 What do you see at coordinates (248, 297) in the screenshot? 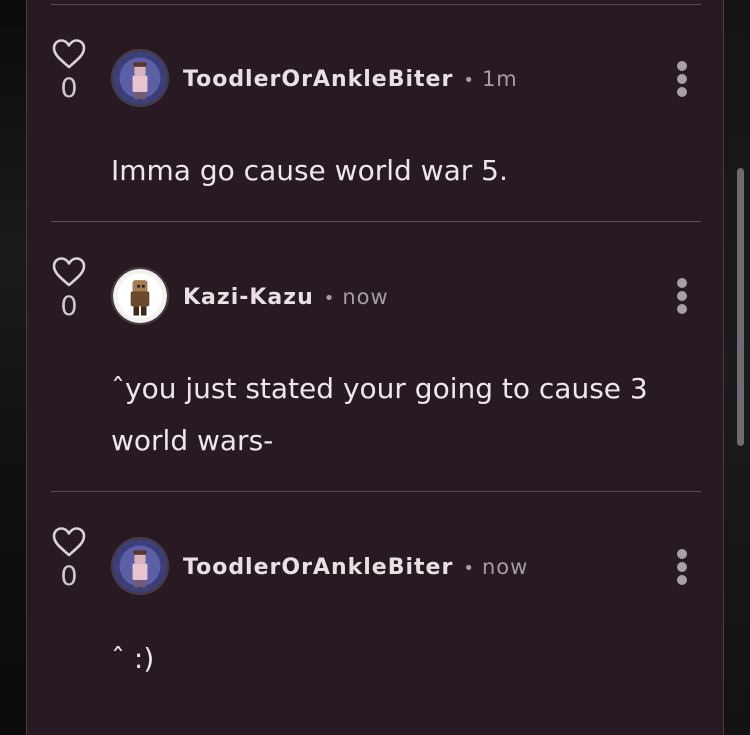
I see `username: Kazi-Kazu` at bounding box center [248, 297].